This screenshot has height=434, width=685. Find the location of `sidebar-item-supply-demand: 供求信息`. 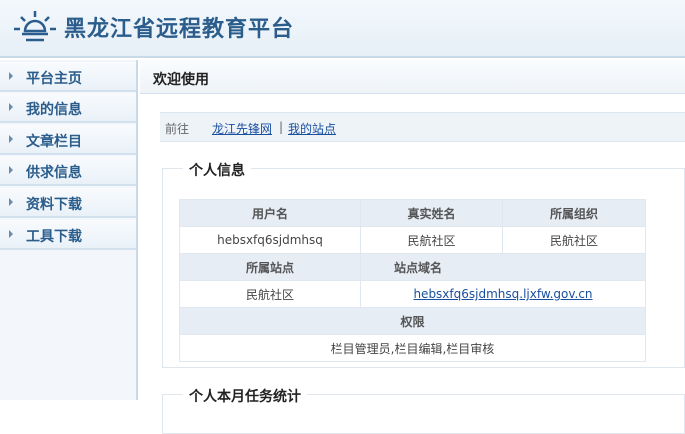

sidebar-item-supply-demand: 供求信息 is located at coordinates (68, 171).